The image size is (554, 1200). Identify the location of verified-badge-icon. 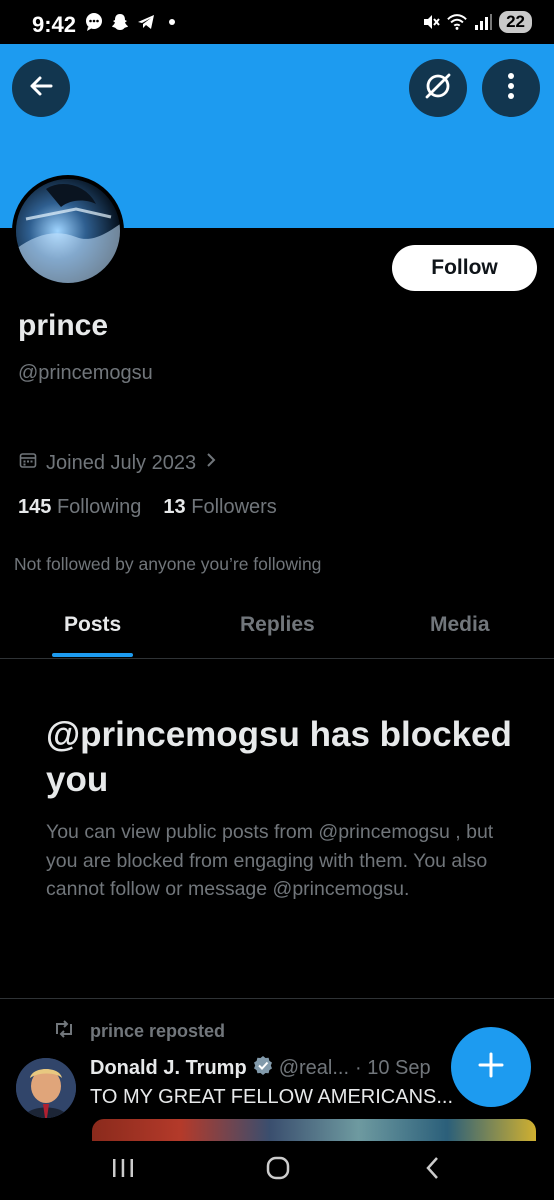
(263, 1068).